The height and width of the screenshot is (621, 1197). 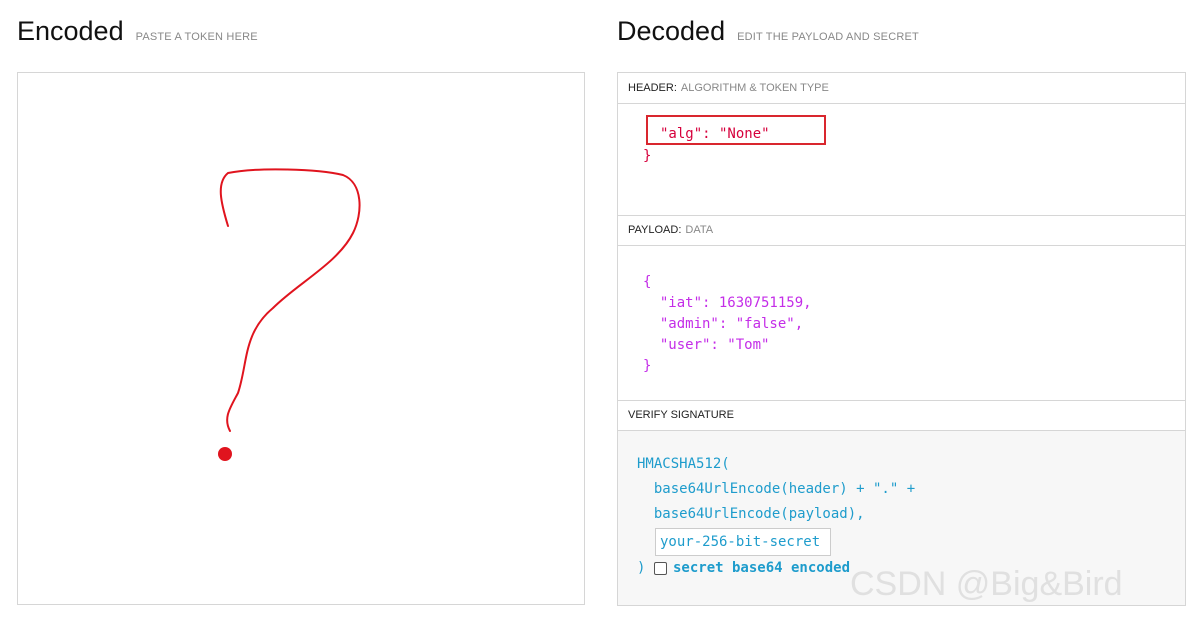 What do you see at coordinates (652, 88) in the screenshot?
I see `header-label: HEADER:` at bounding box center [652, 88].